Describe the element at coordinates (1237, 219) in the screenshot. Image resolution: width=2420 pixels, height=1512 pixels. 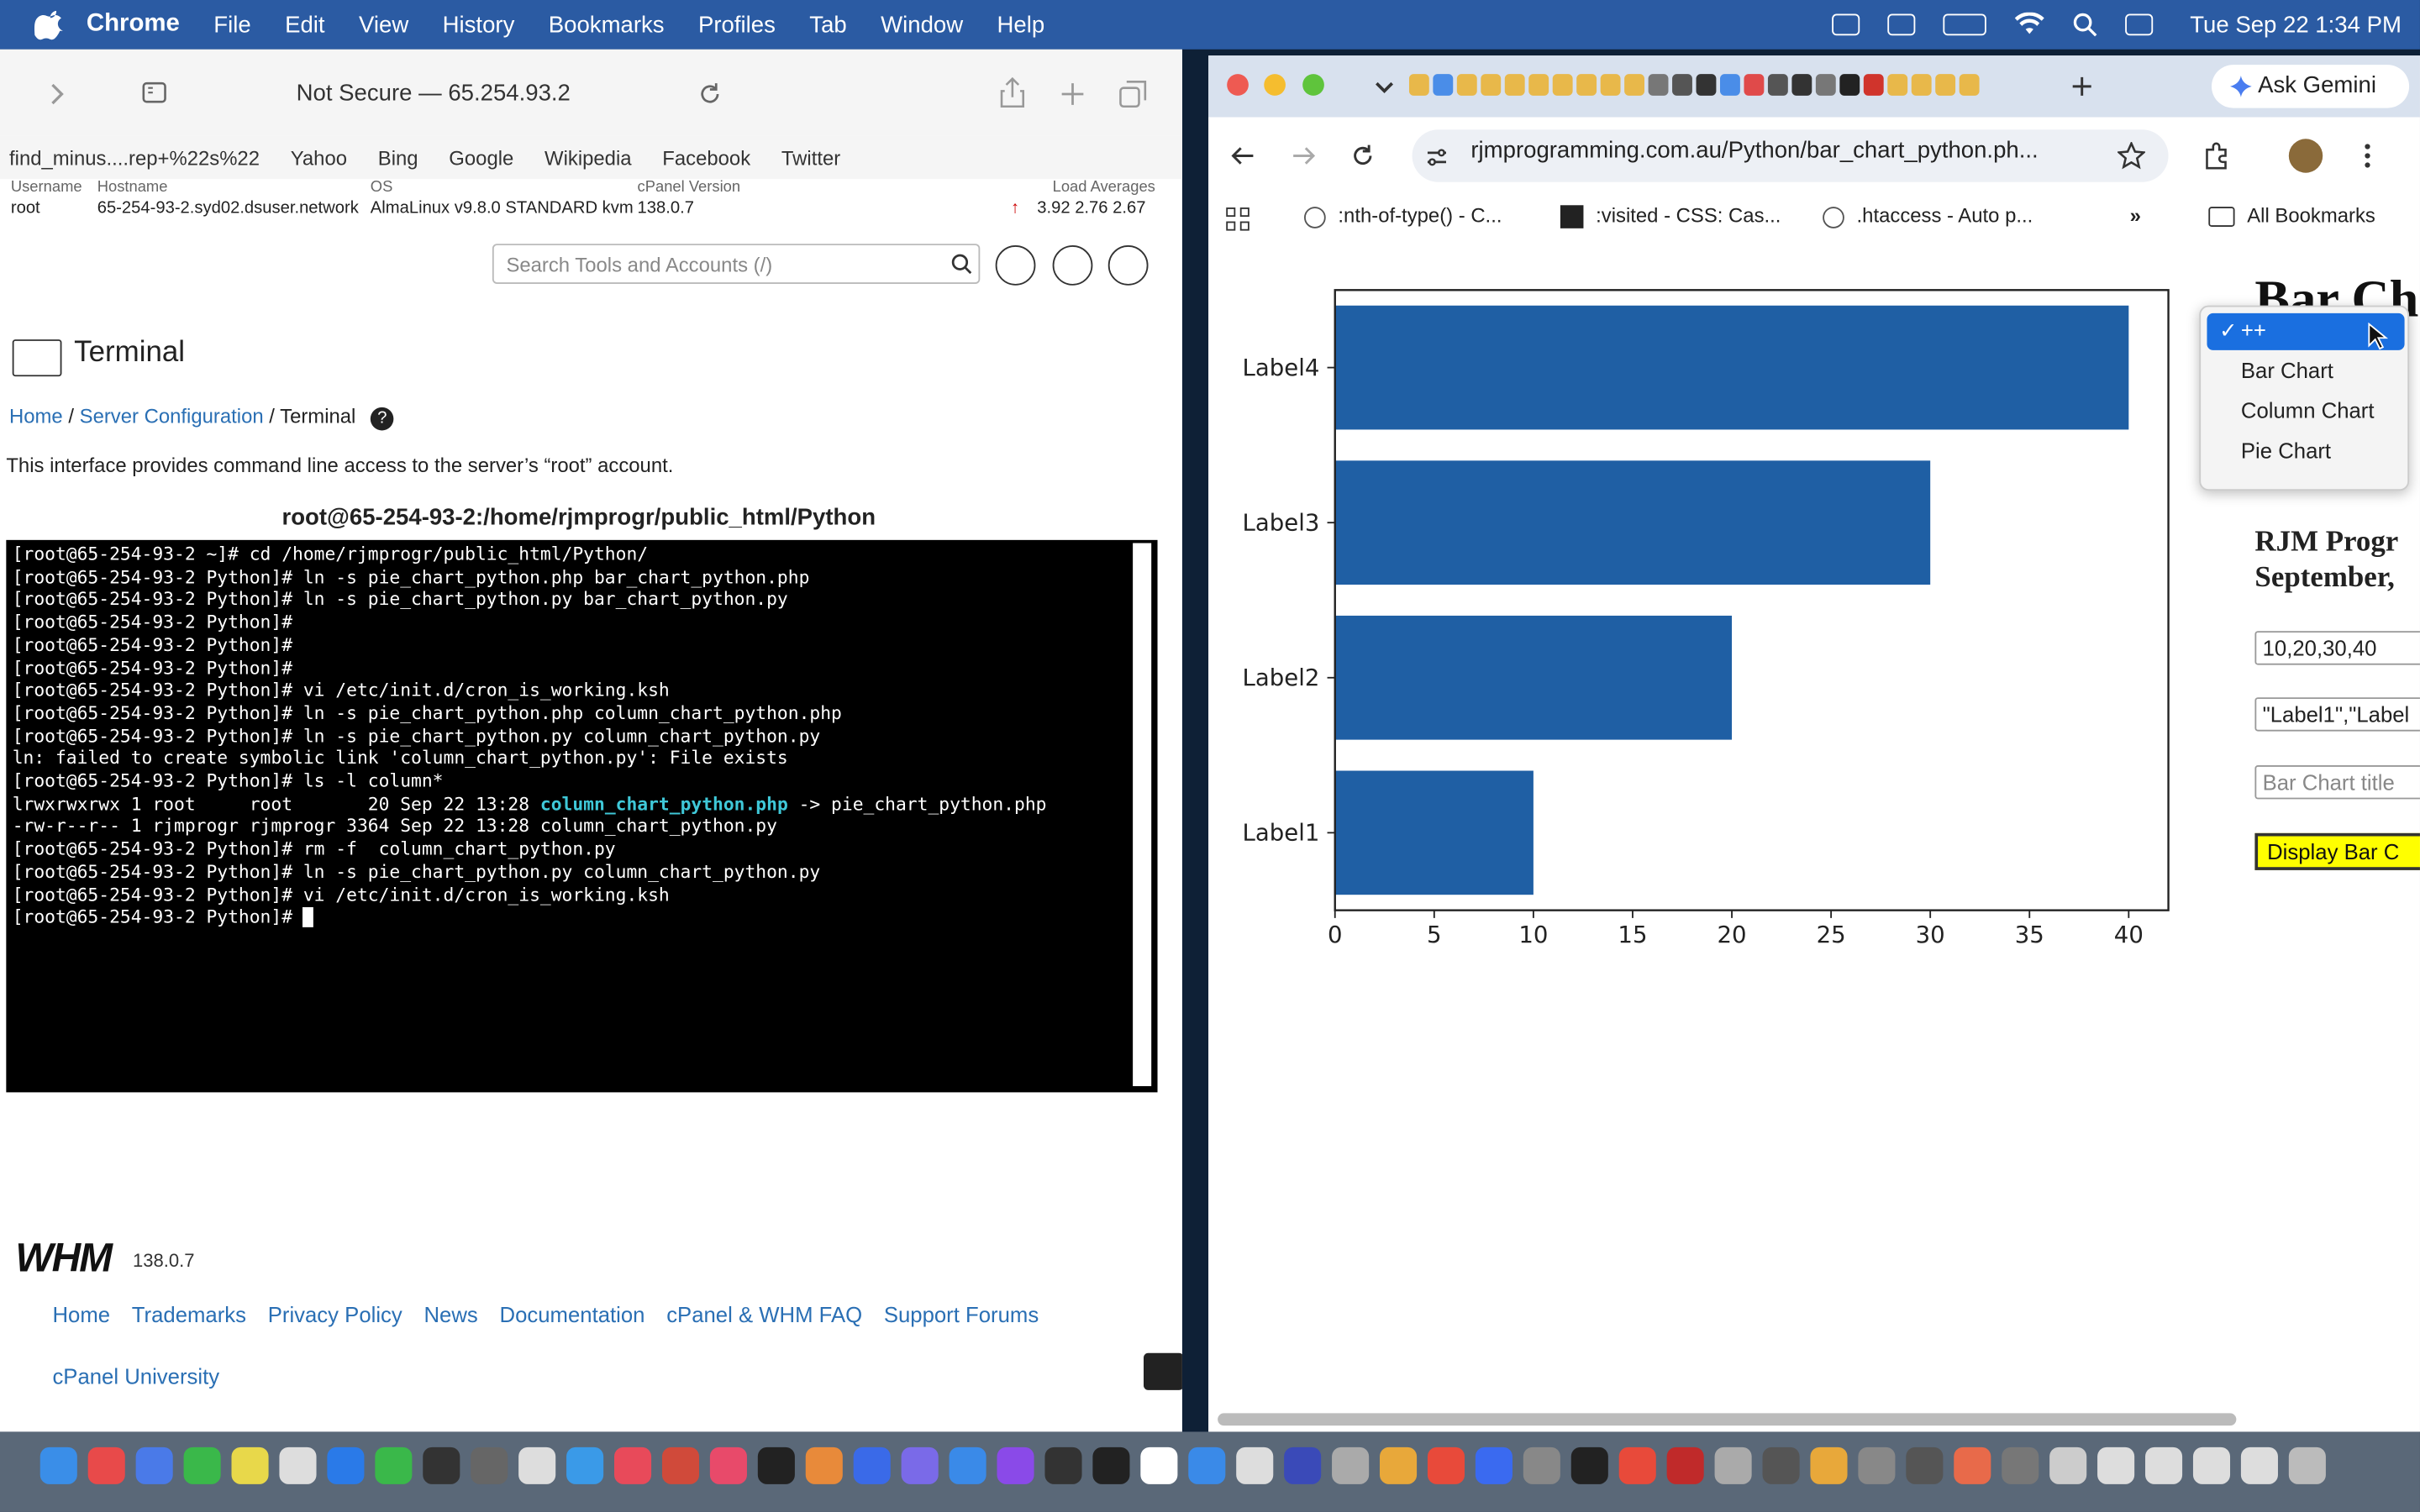
I see `apps-grid-icon` at that location.